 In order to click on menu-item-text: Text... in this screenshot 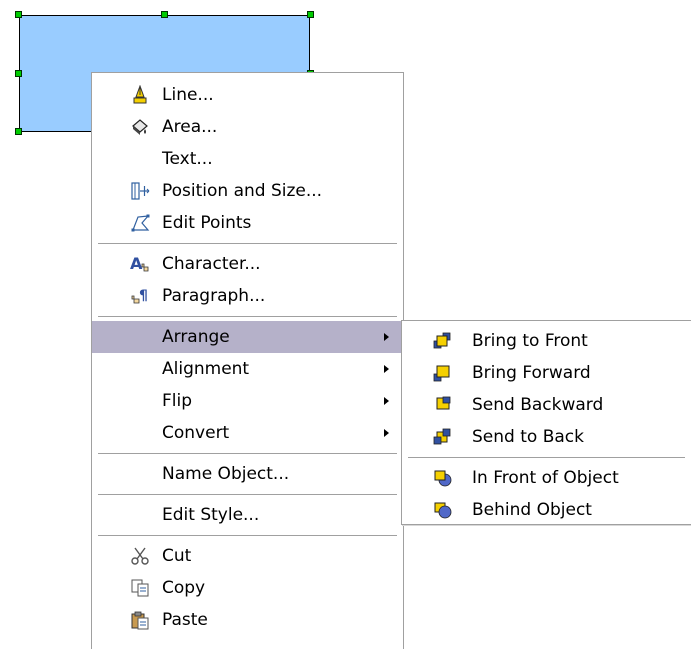, I will do `click(247, 159)`.